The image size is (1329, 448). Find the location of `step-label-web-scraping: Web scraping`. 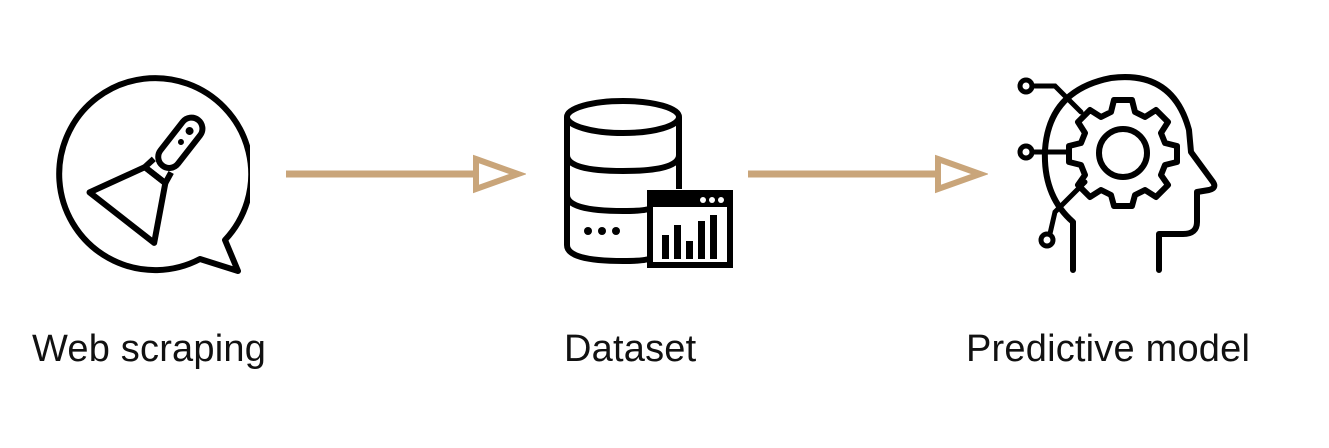

step-label-web-scraping: Web scraping is located at coordinates (149, 349).